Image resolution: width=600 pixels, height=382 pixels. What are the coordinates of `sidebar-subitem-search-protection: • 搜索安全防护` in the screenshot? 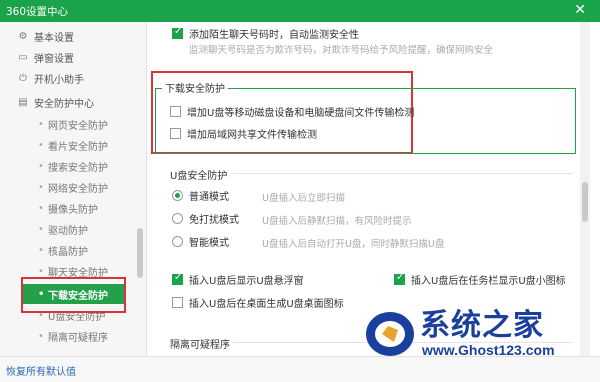 It's located at (70, 166).